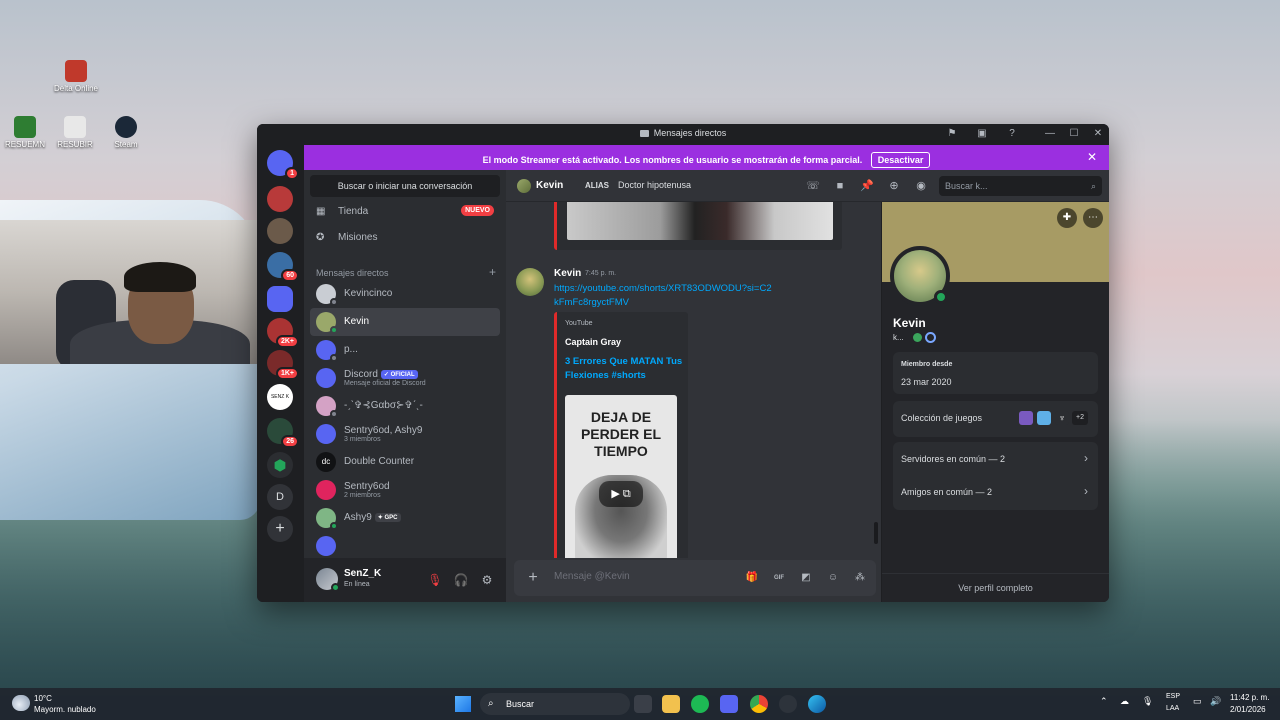 The image size is (1280, 720). What do you see at coordinates (321, 211) in the screenshot?
I see `store-icon: ▦` at bounding box center [321, 211].